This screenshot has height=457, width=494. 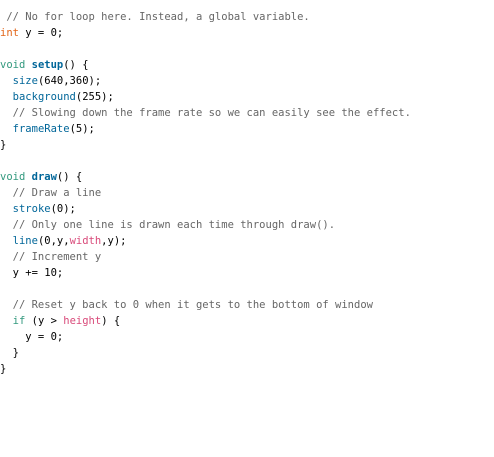 What do you see at coordinates (9, 33) in the screenshot?
I see `code-token: int` at bounding box center [9, 33].